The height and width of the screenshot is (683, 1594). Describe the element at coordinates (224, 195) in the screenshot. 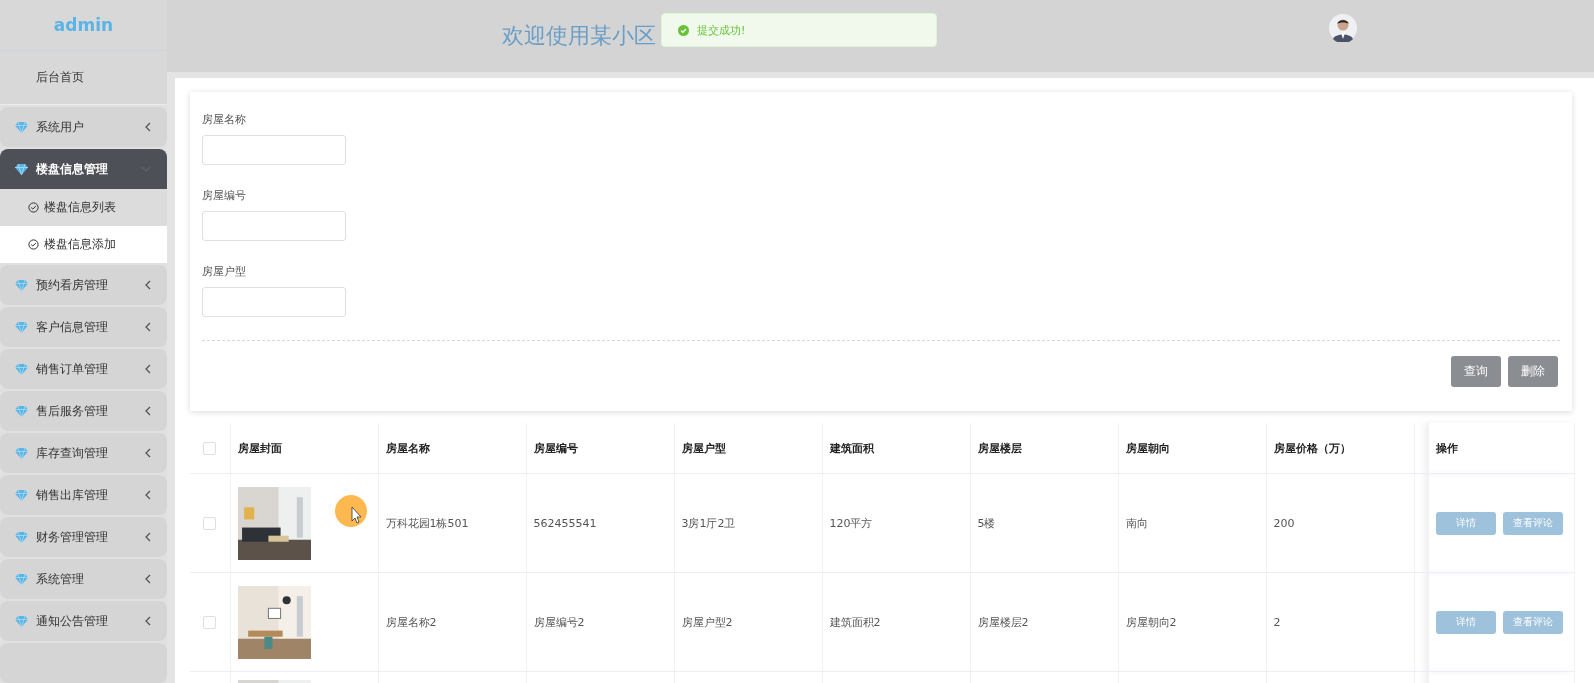

I see `field-label: 房屋编号` at that location.